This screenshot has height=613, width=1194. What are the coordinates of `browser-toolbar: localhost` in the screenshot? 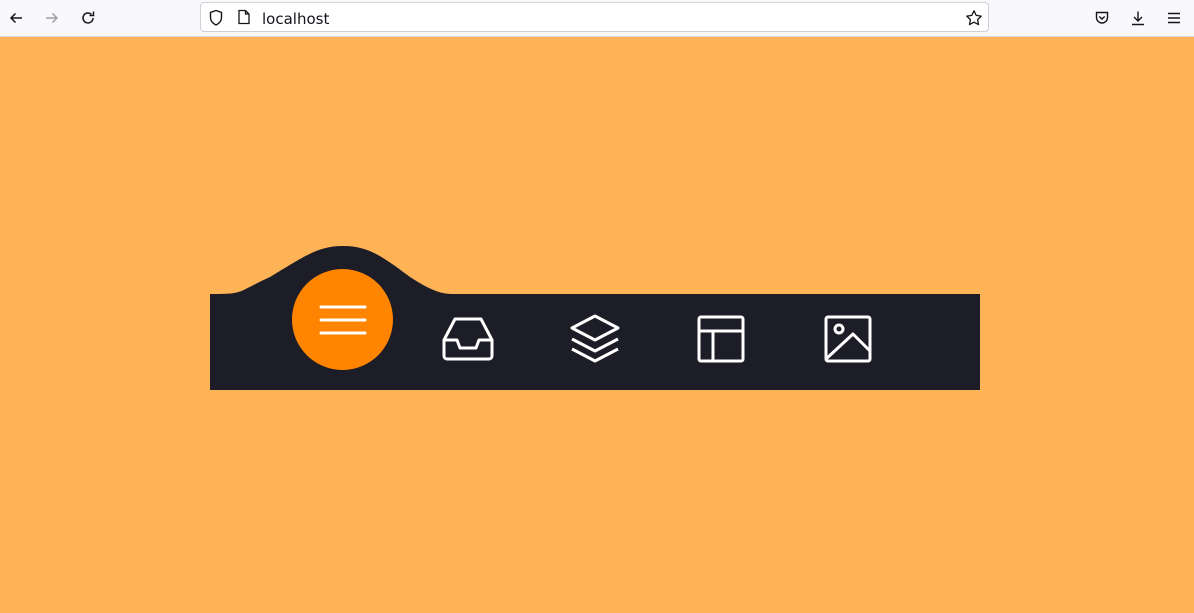 It's located at (597, 18).